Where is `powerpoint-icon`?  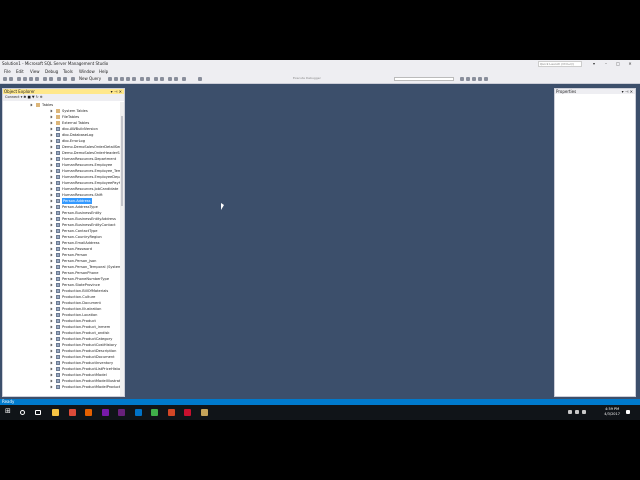 powerpoint-icon is located at coordinates (171, 412).